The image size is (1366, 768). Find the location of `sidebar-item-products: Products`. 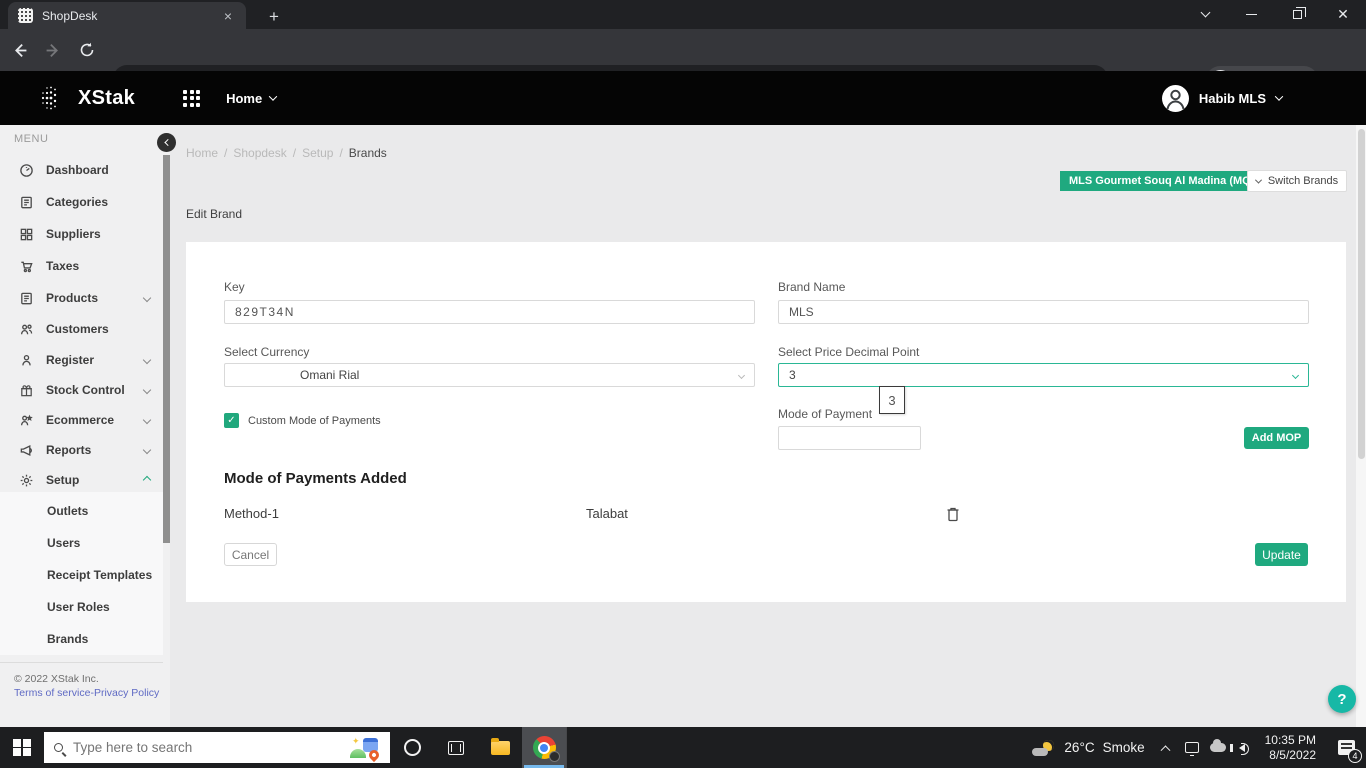

sidebar-item-products: Products is located at coordinates (85, 298).